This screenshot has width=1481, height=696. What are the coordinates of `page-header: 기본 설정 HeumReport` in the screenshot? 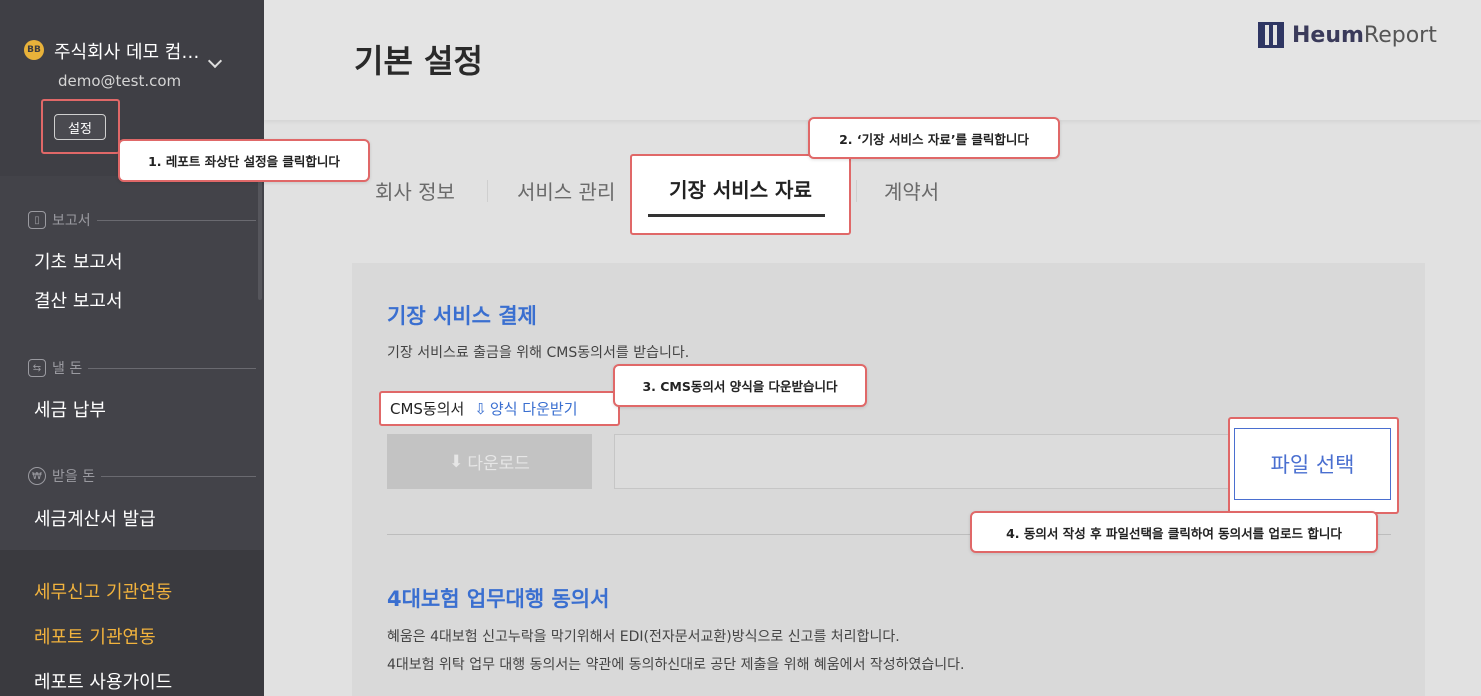 It's located at (872, 60).